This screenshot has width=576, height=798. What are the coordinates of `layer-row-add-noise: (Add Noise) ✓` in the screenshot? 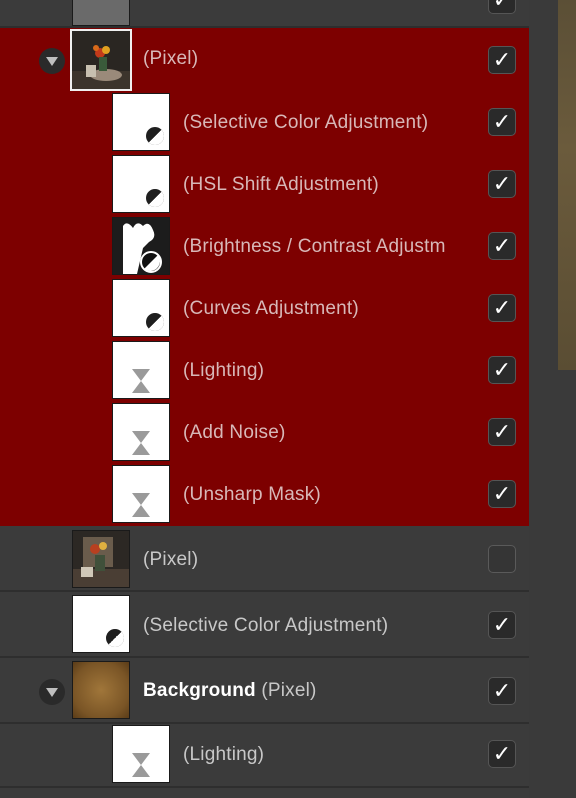 It's located at (264, 433).